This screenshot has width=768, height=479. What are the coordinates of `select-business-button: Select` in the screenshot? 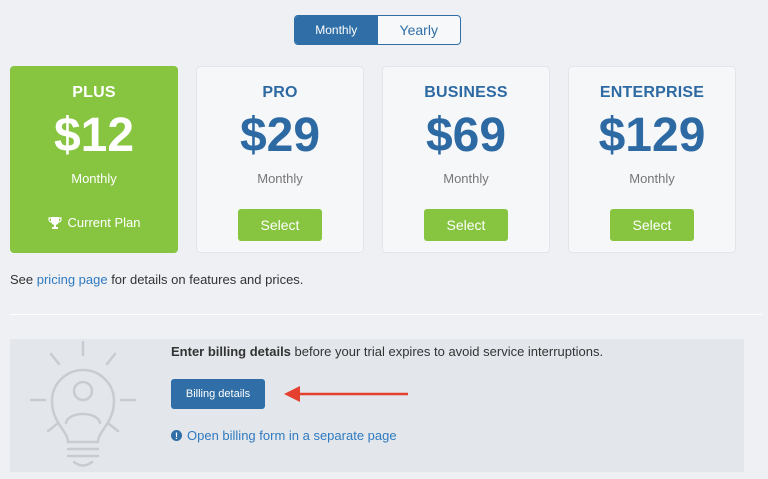 It's located at (466, 225).